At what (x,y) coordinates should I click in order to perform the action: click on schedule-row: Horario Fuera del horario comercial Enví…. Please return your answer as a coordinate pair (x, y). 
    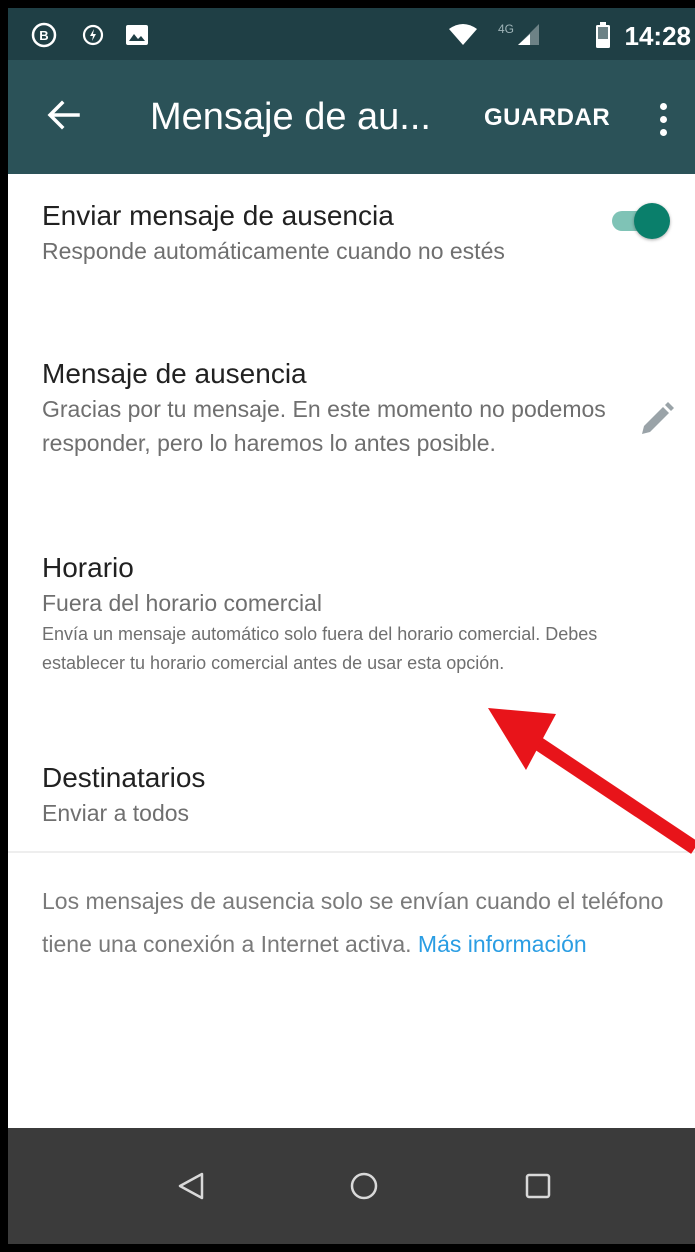
    Looking at the image, I should click on (352, 614).